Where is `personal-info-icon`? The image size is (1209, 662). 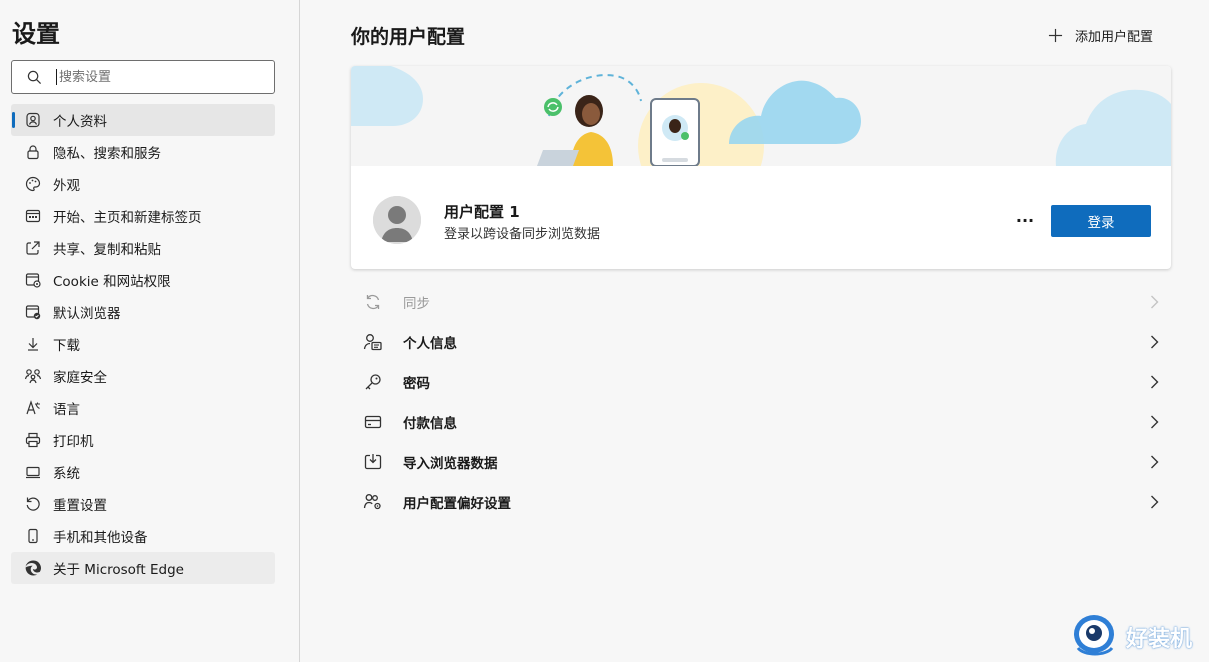
personal-info-icon is located at coordinates (373, 342).